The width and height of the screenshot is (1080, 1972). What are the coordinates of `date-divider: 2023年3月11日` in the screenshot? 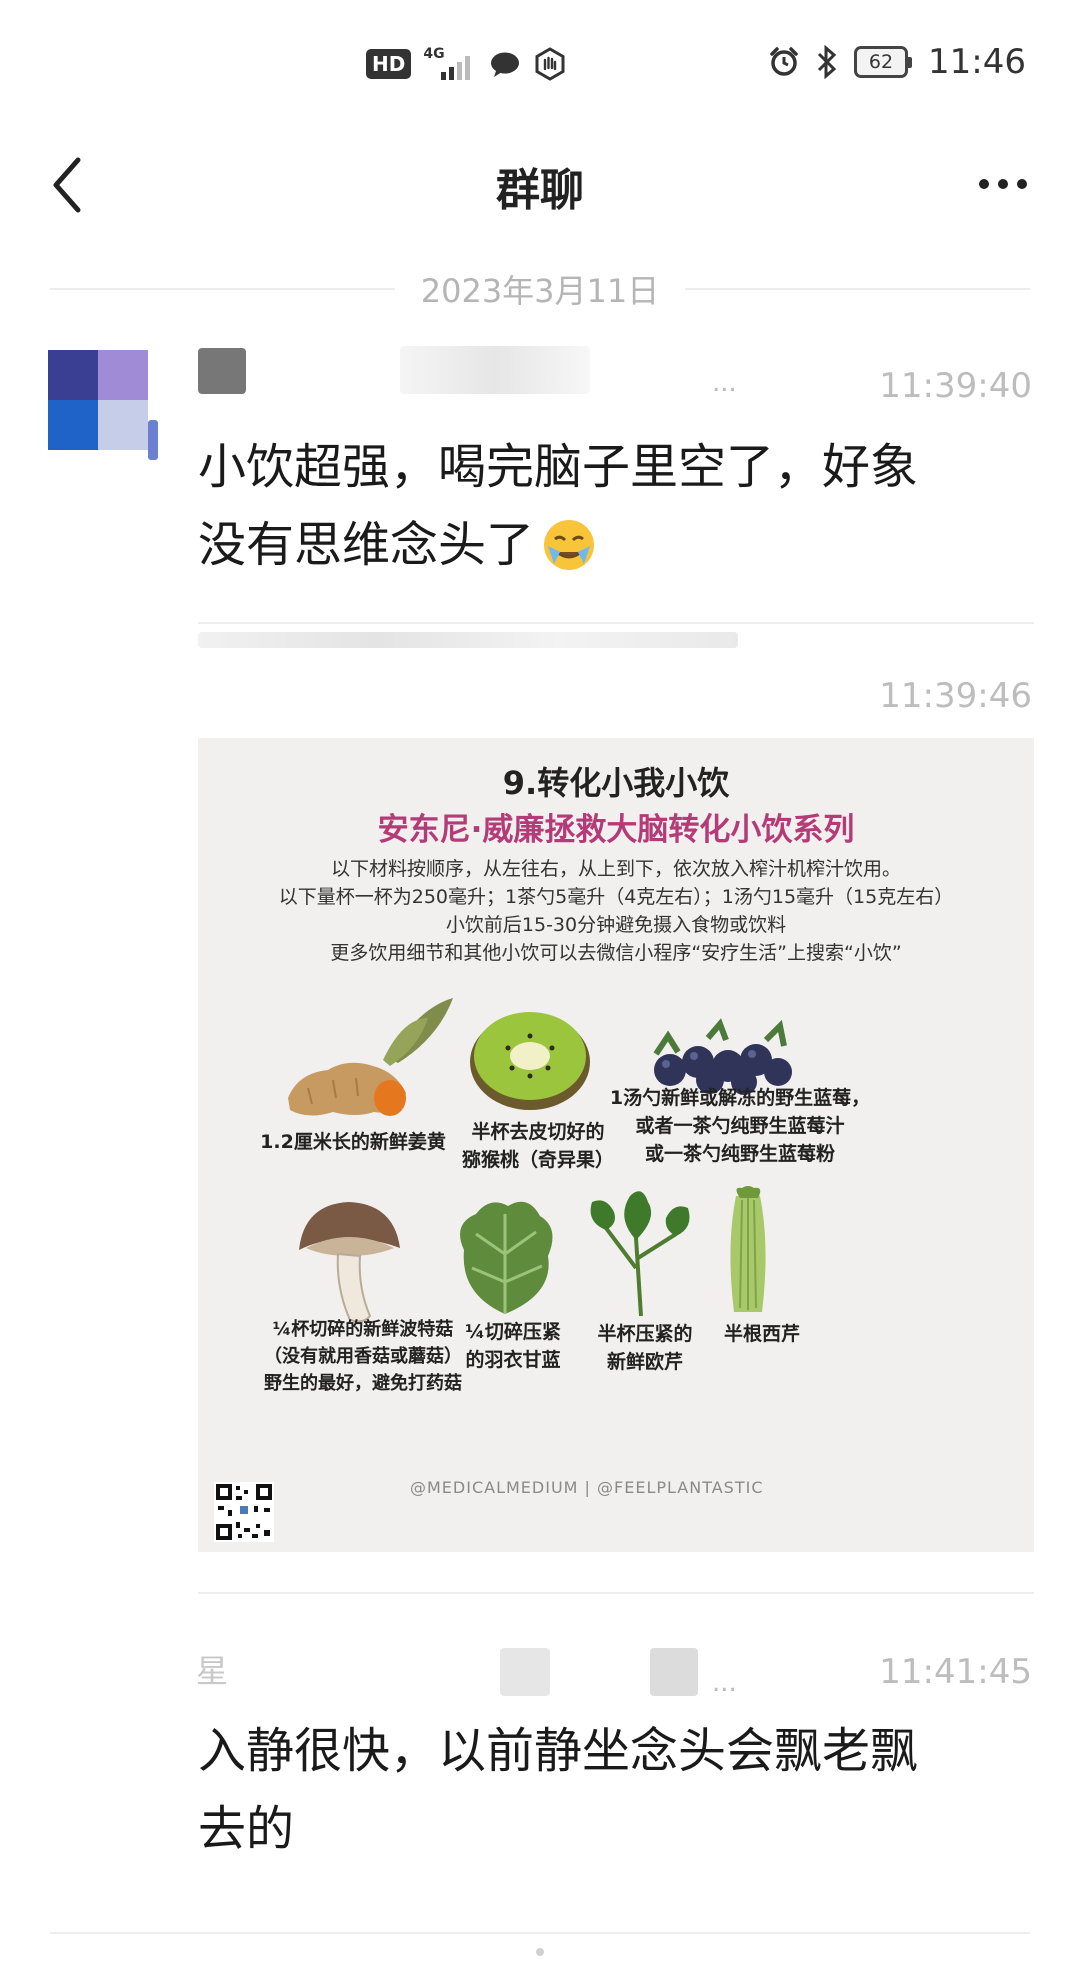 It's located at (540, 289).